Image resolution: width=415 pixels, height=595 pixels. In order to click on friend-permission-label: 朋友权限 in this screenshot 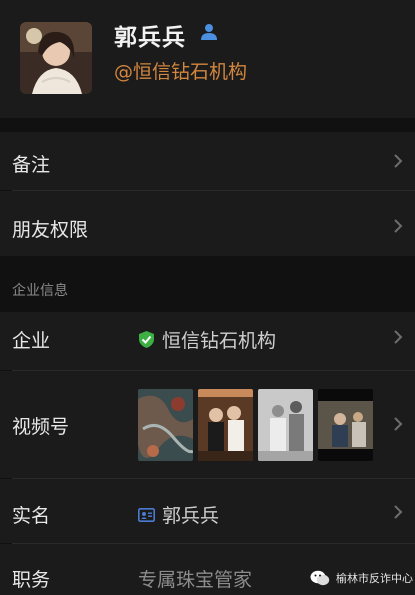, I will do `click(50, 230)`.